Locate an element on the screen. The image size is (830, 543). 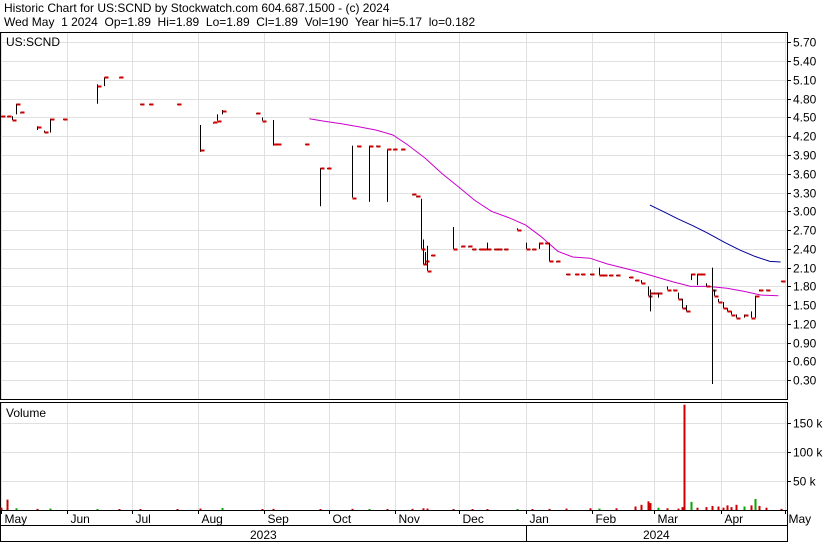
price-tick-label: 4.80 is located at coordinates (805, 100).